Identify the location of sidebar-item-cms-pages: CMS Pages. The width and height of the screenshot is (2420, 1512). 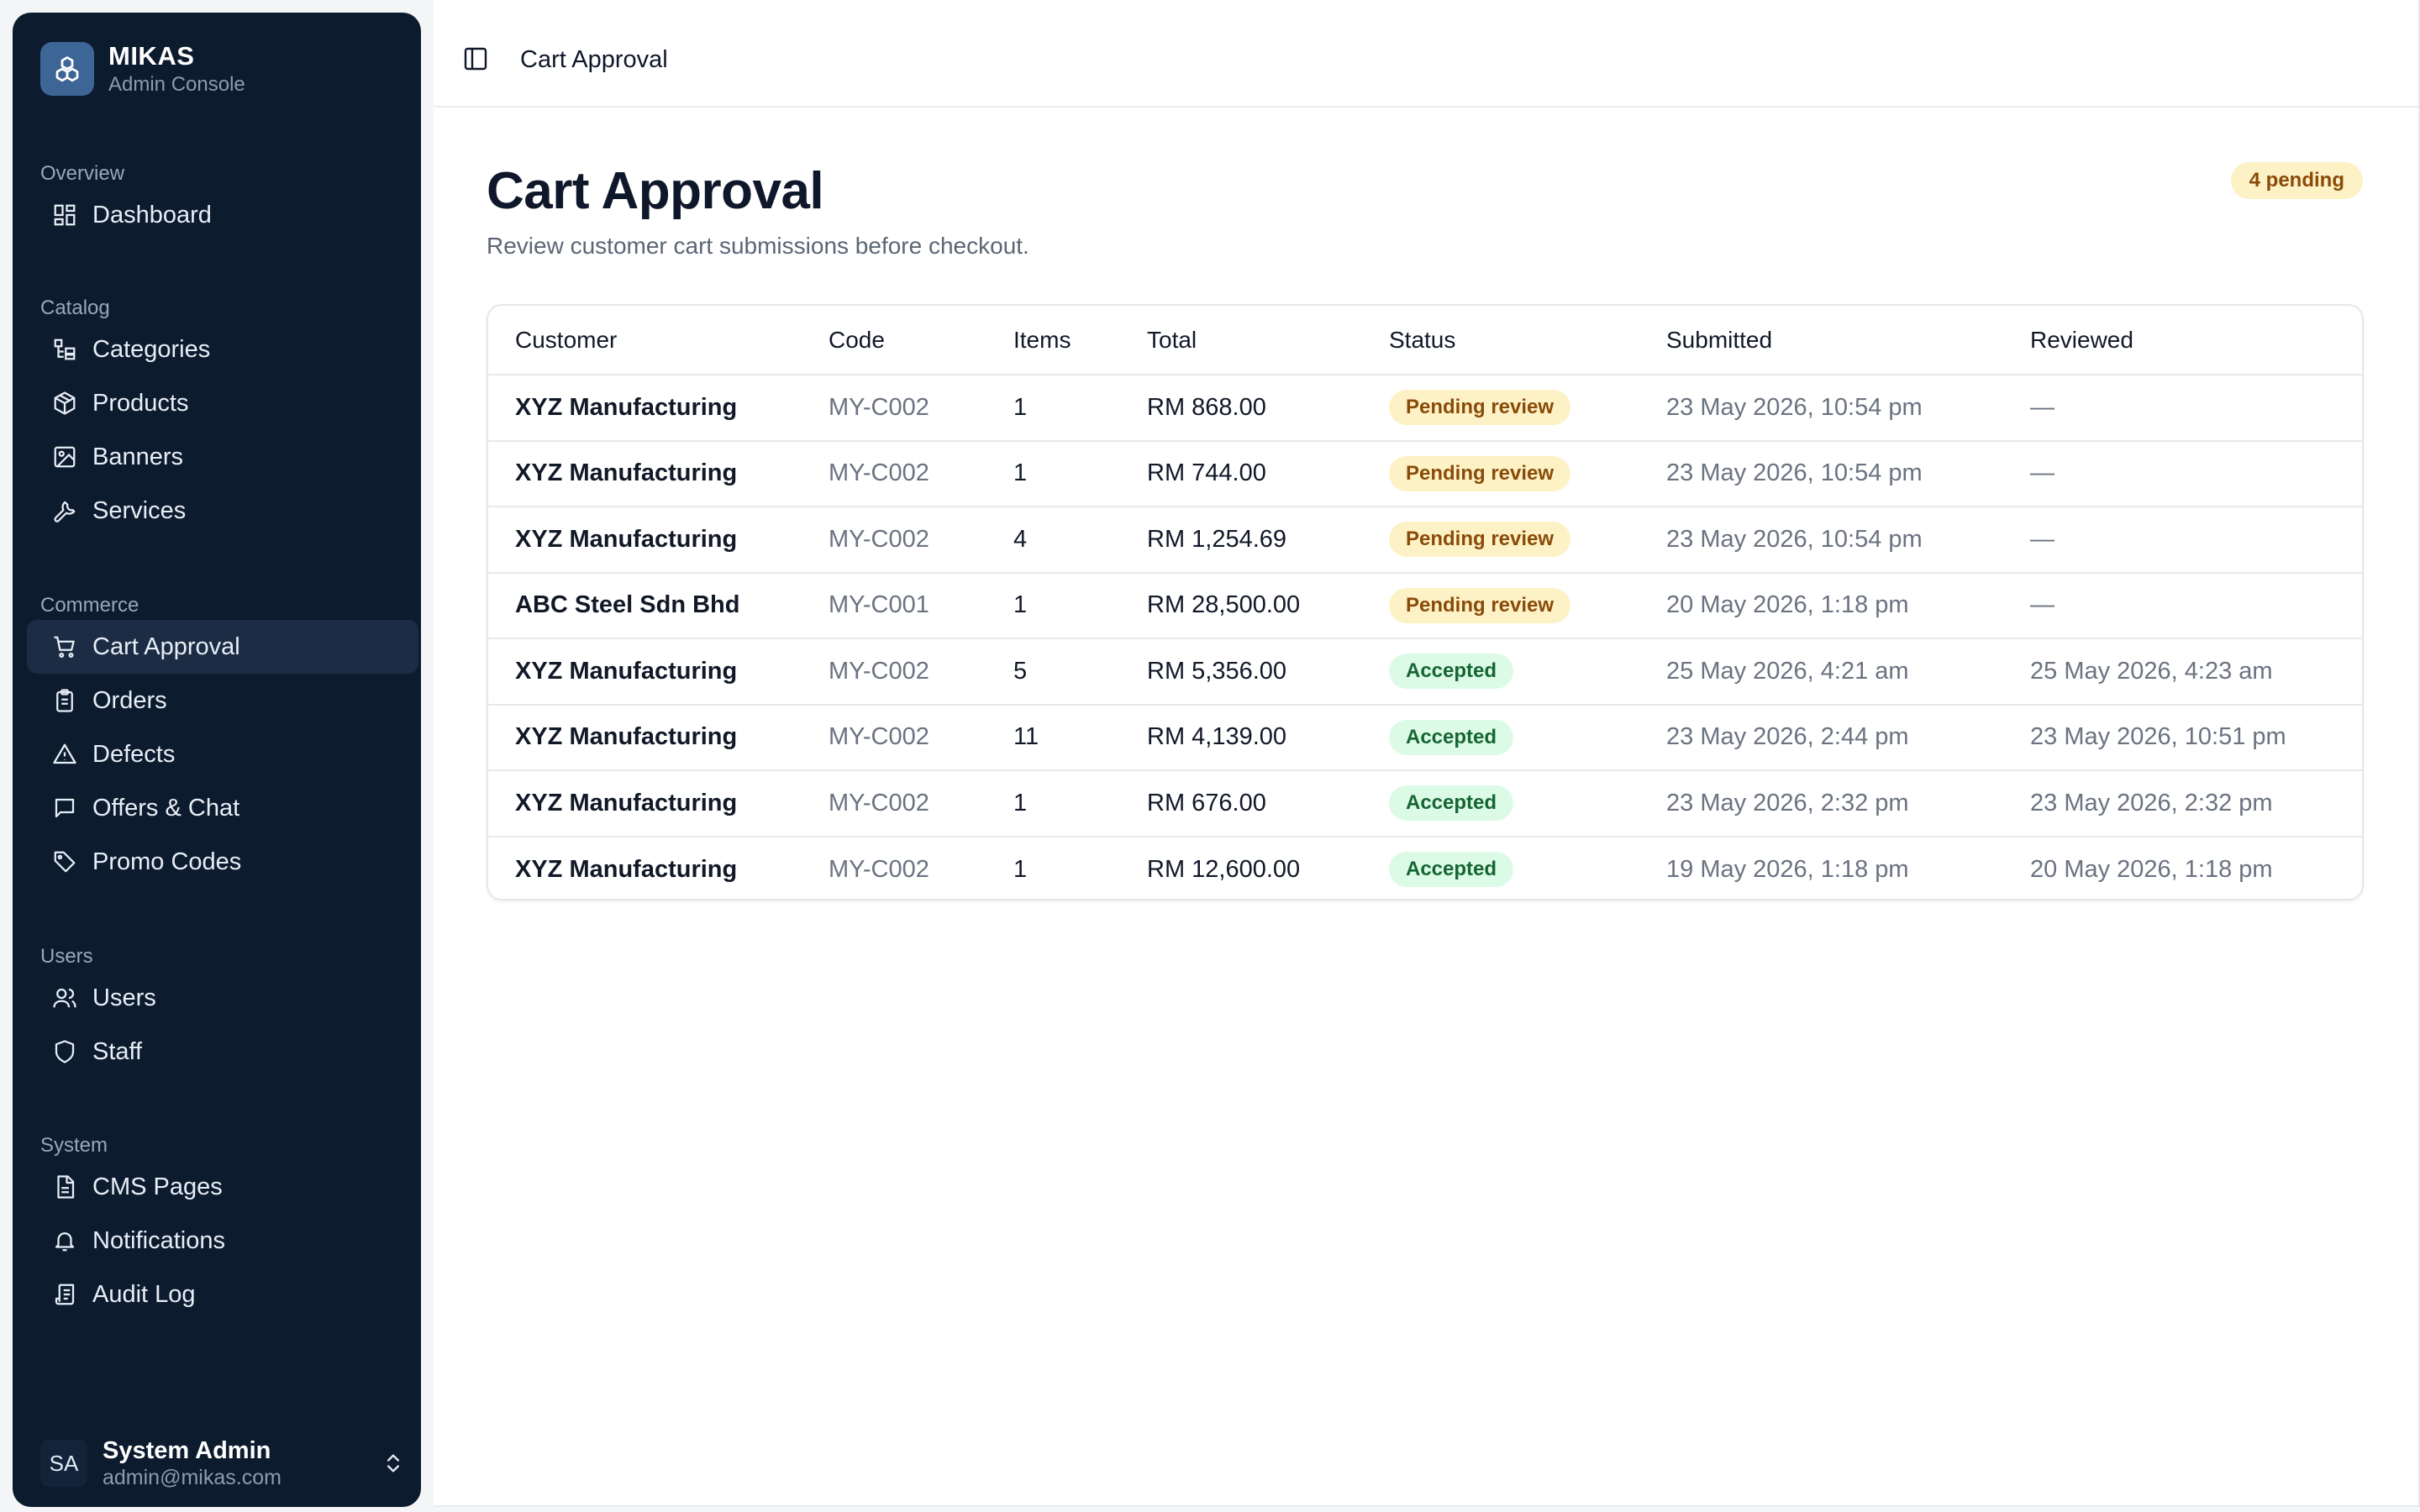
(223, 1187).